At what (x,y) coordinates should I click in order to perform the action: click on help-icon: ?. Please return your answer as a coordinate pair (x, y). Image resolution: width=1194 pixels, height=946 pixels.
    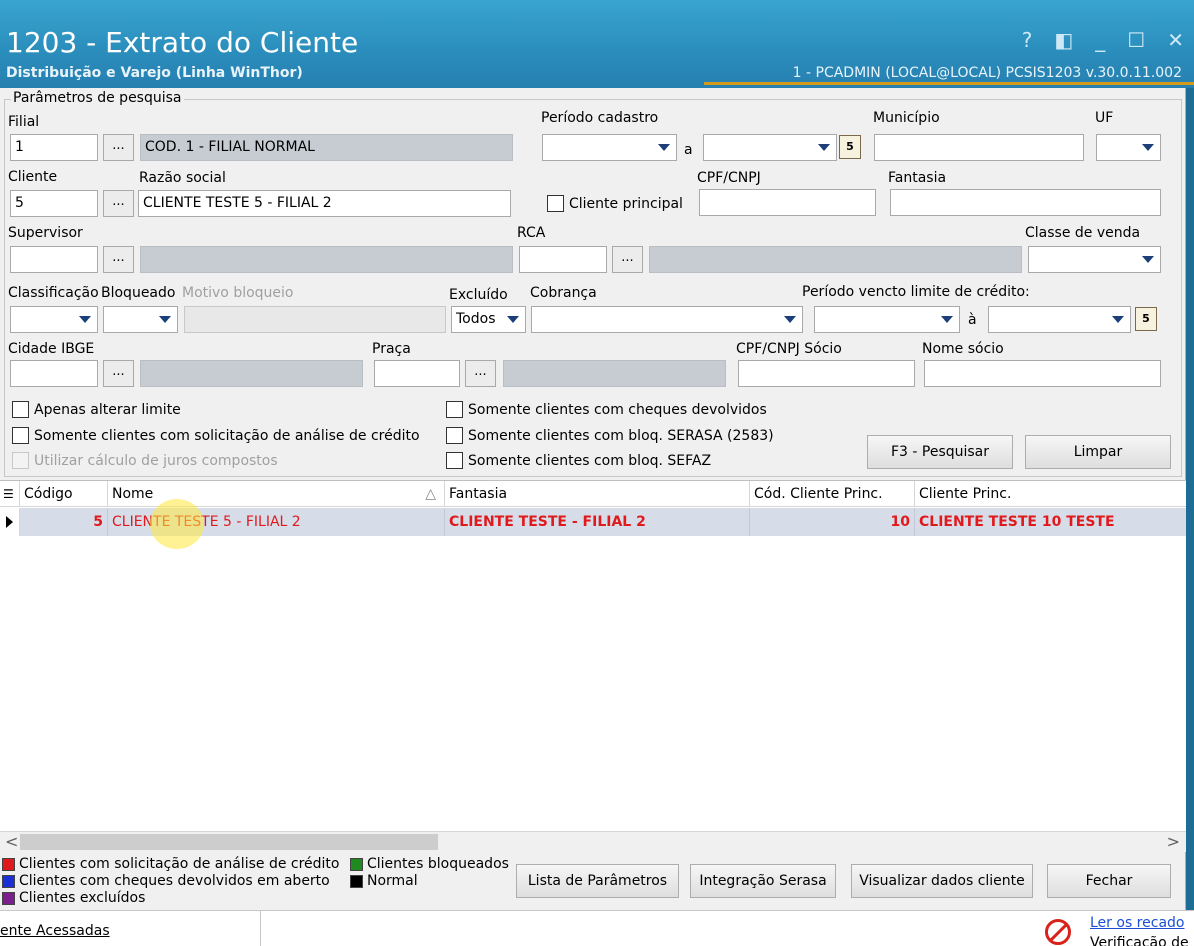
    Looking at the image, I should click on (1027, 40).